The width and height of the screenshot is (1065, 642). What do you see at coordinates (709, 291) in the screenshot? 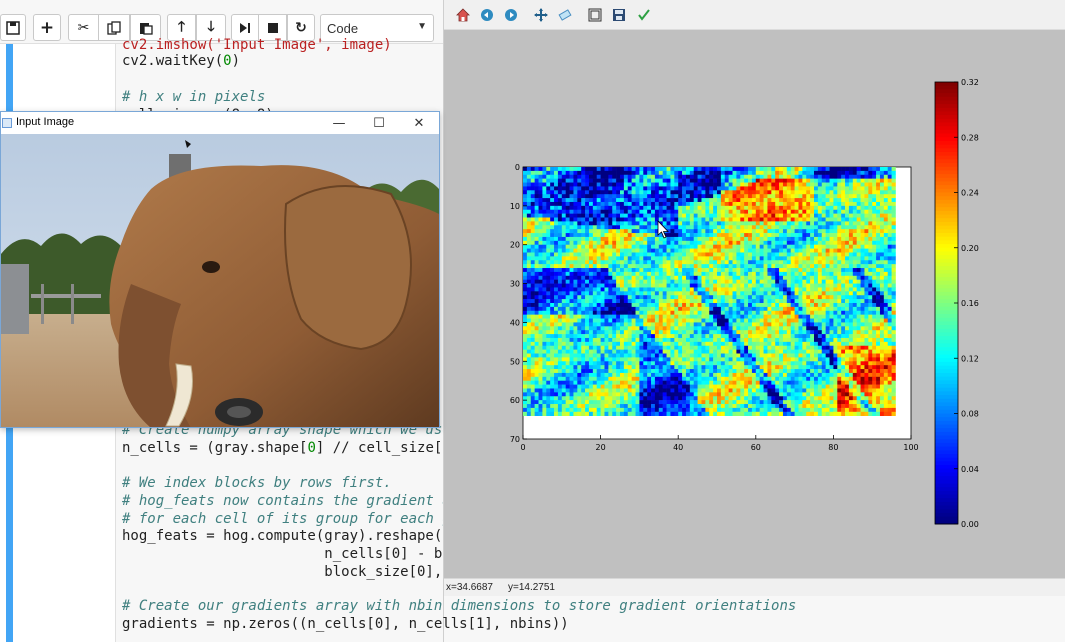
I see `heatmap-cells` at bounding box center [709, 291].